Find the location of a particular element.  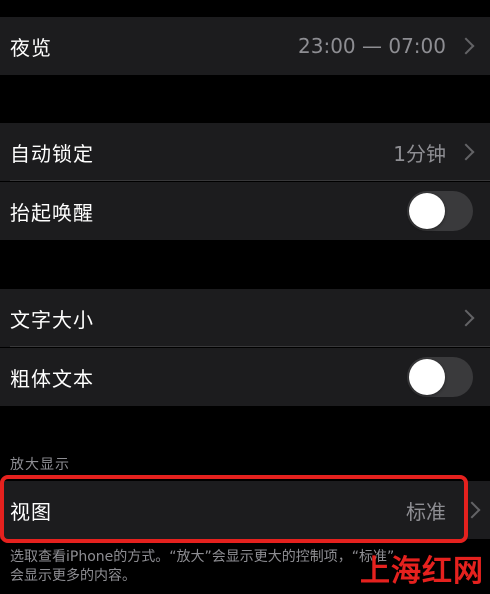

raise-to-wake-toggle is located at coordinates (440, 211).